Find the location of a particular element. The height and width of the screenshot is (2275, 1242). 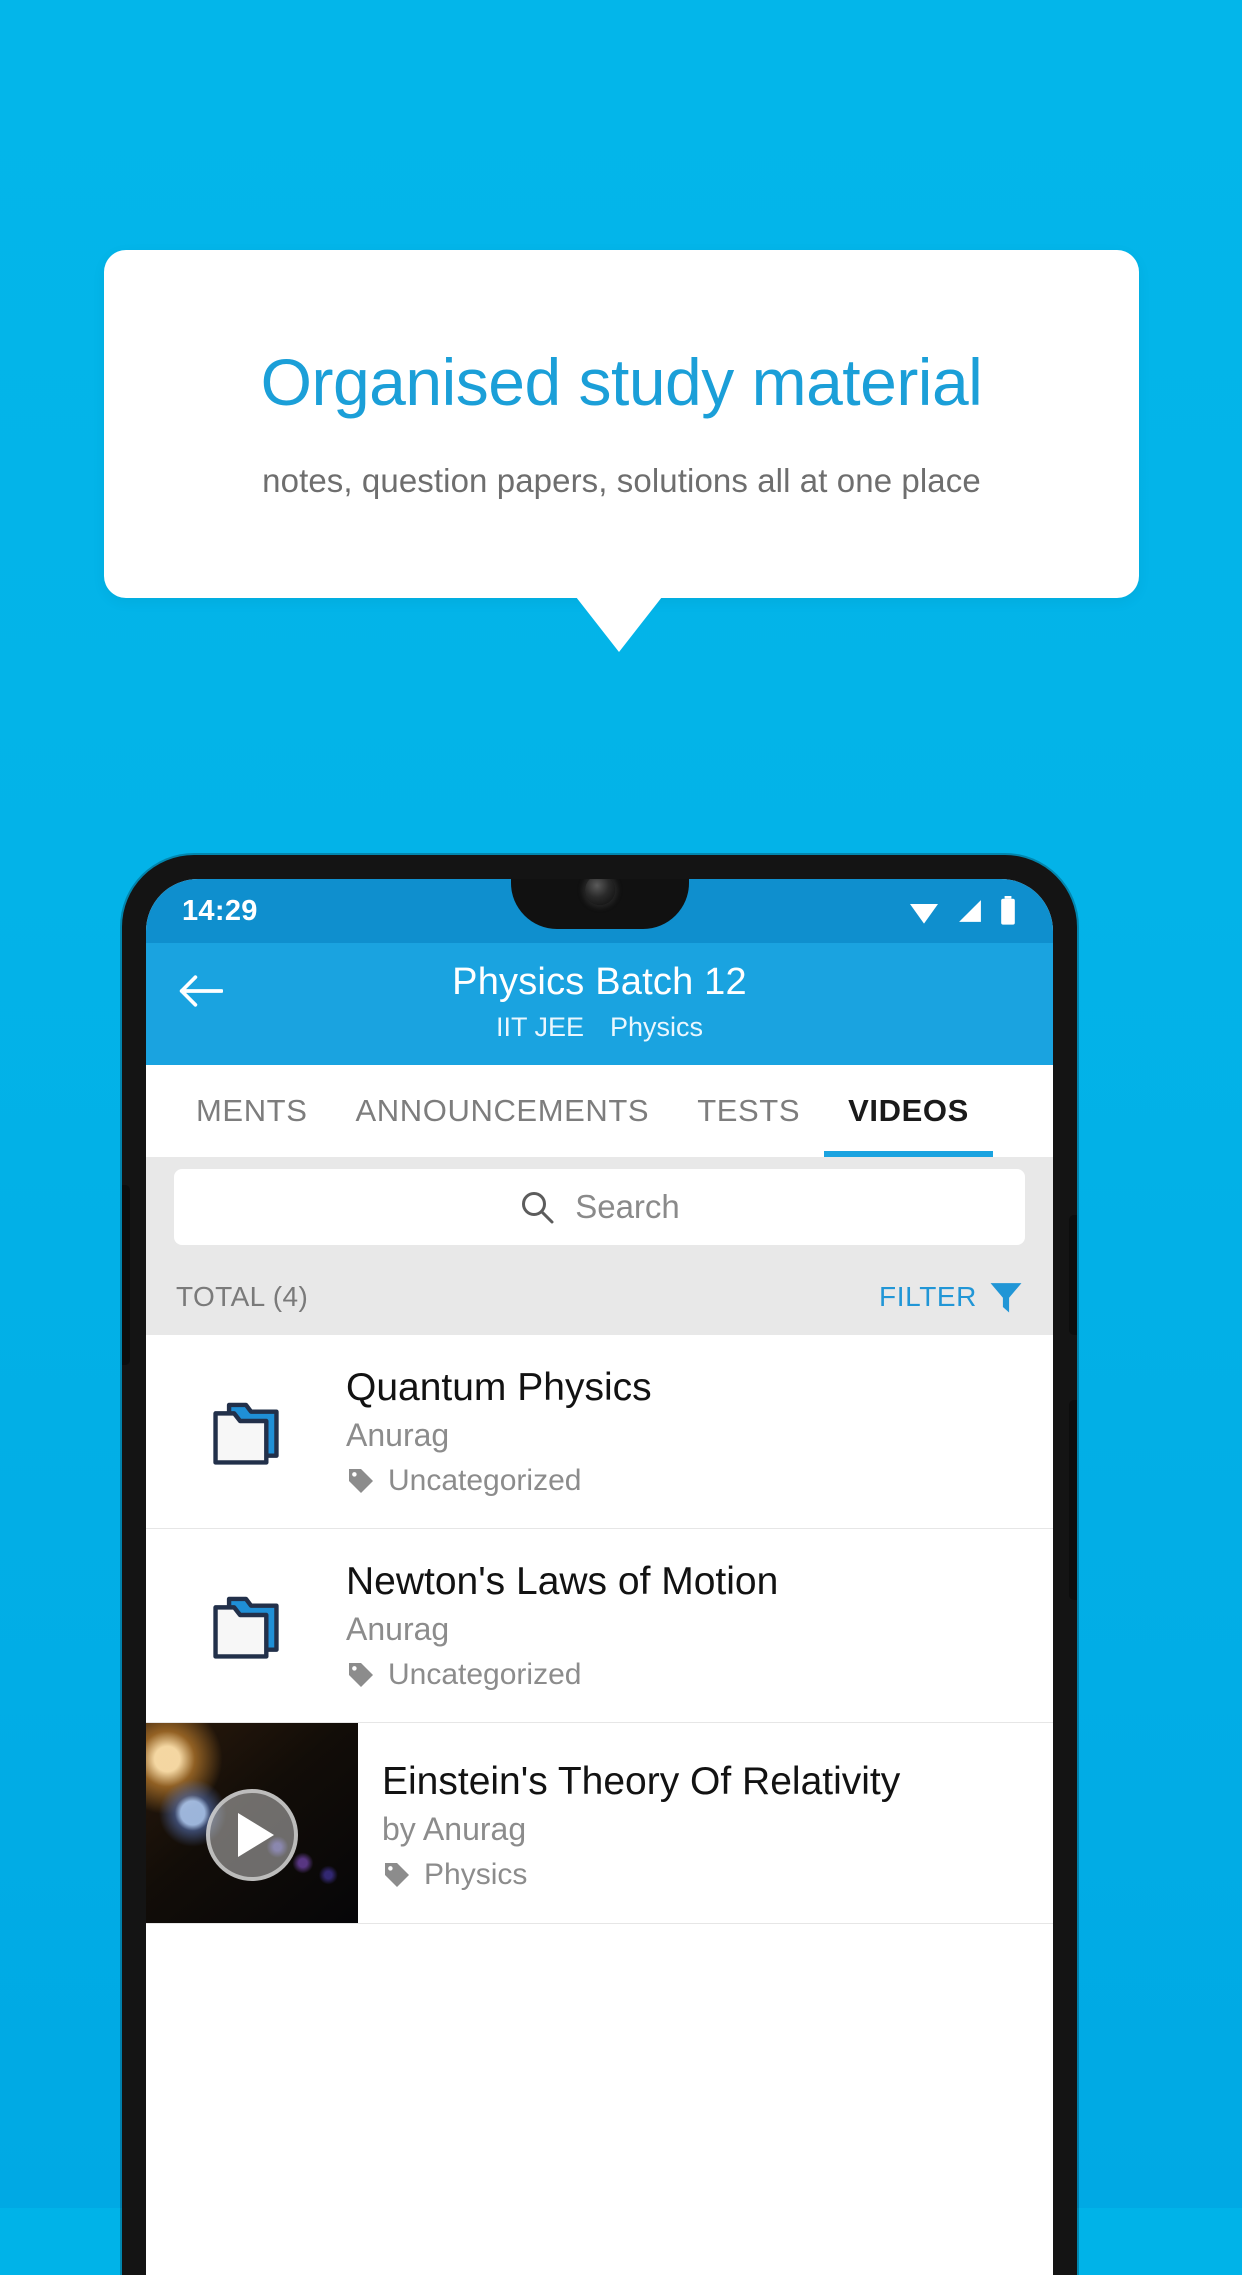

breadcrumb-course: IIT JEE is located at coordinates (539, 1027).